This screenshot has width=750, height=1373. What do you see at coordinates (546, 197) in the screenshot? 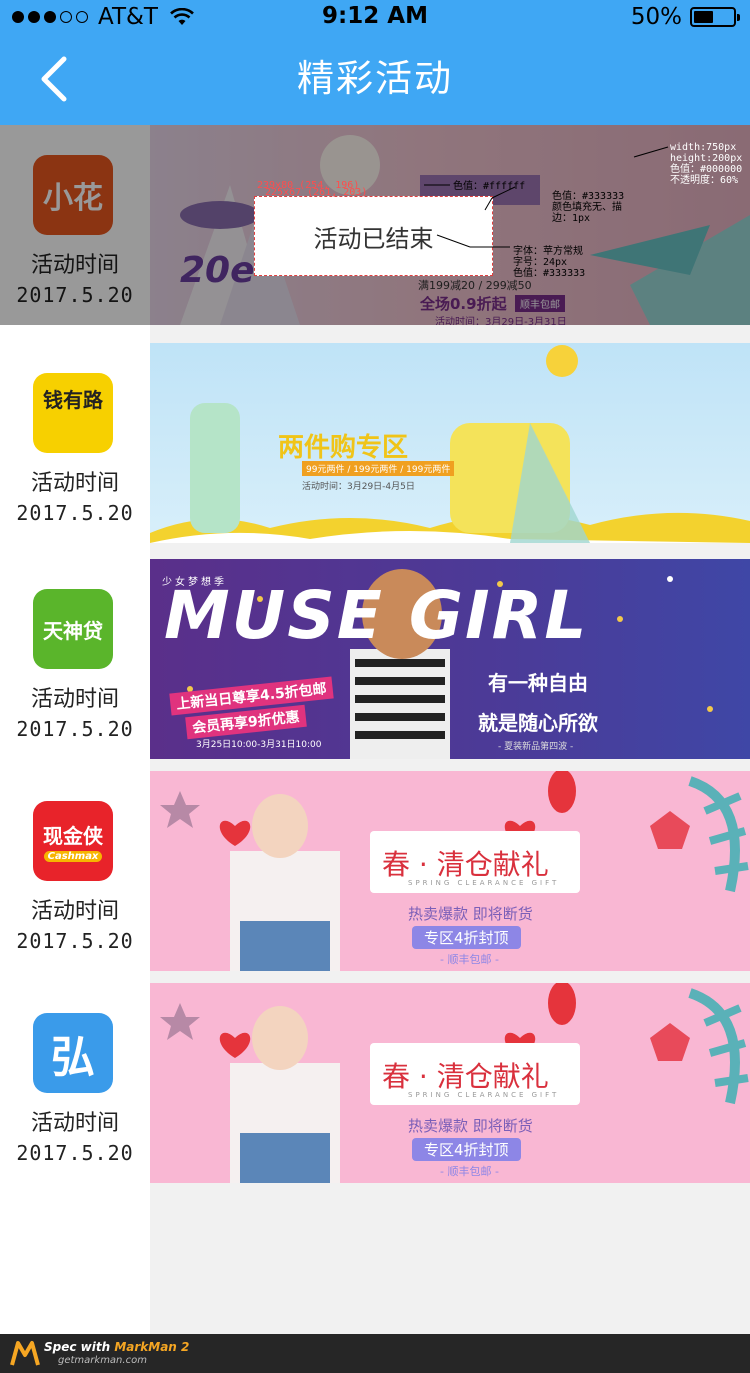
I see `spec-lines` at bounding box center [546, 197].